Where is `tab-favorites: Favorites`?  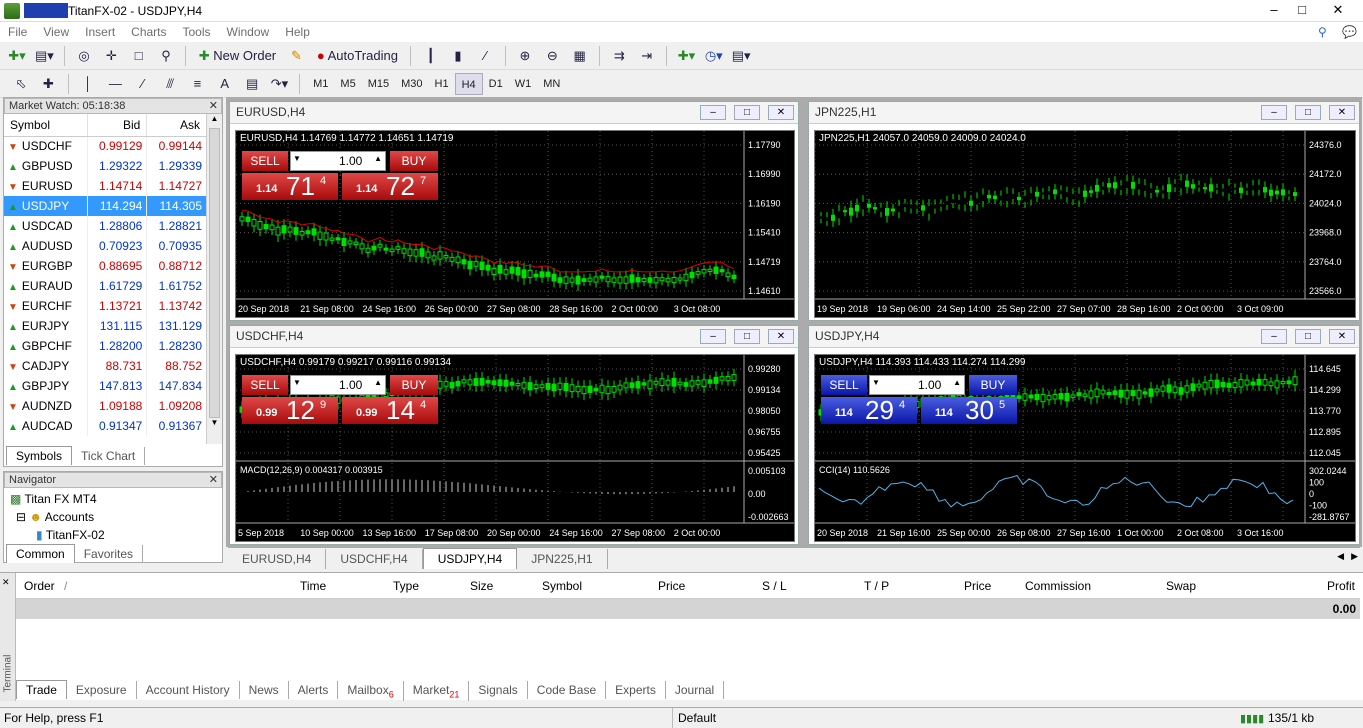
tab-favorites: Favorites is located at coordinates (109, 554).